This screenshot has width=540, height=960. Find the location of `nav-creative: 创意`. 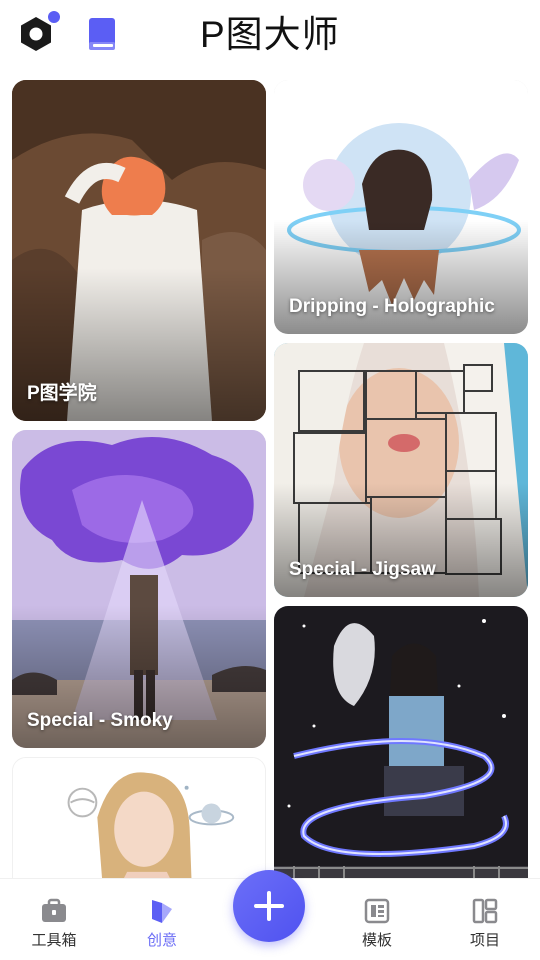

nav-creative: 创意 is located at coordinates (162, 919).